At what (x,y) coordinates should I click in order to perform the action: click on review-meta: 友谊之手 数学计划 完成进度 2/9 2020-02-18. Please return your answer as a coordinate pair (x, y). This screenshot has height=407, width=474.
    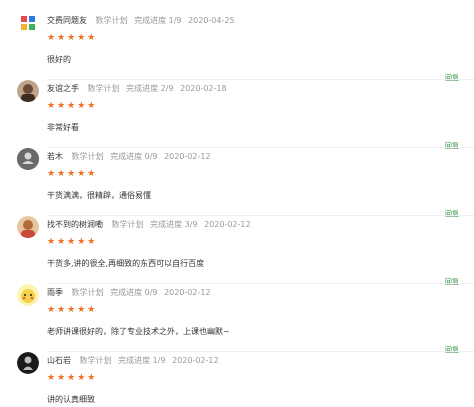
    Looking at the image, I should click on (139, 89).